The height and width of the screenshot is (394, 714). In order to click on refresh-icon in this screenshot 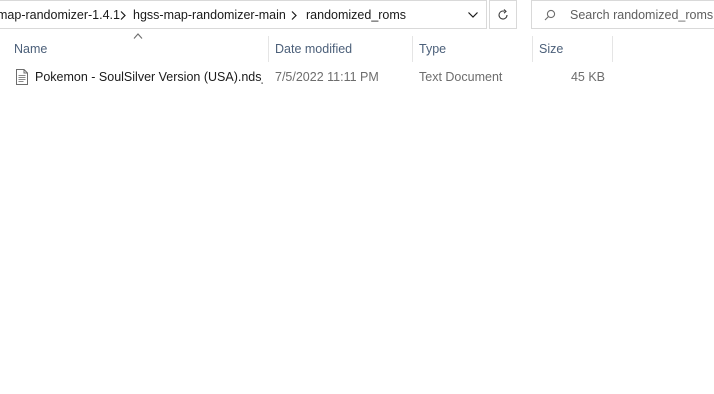, I will do `click(503, 14)`.